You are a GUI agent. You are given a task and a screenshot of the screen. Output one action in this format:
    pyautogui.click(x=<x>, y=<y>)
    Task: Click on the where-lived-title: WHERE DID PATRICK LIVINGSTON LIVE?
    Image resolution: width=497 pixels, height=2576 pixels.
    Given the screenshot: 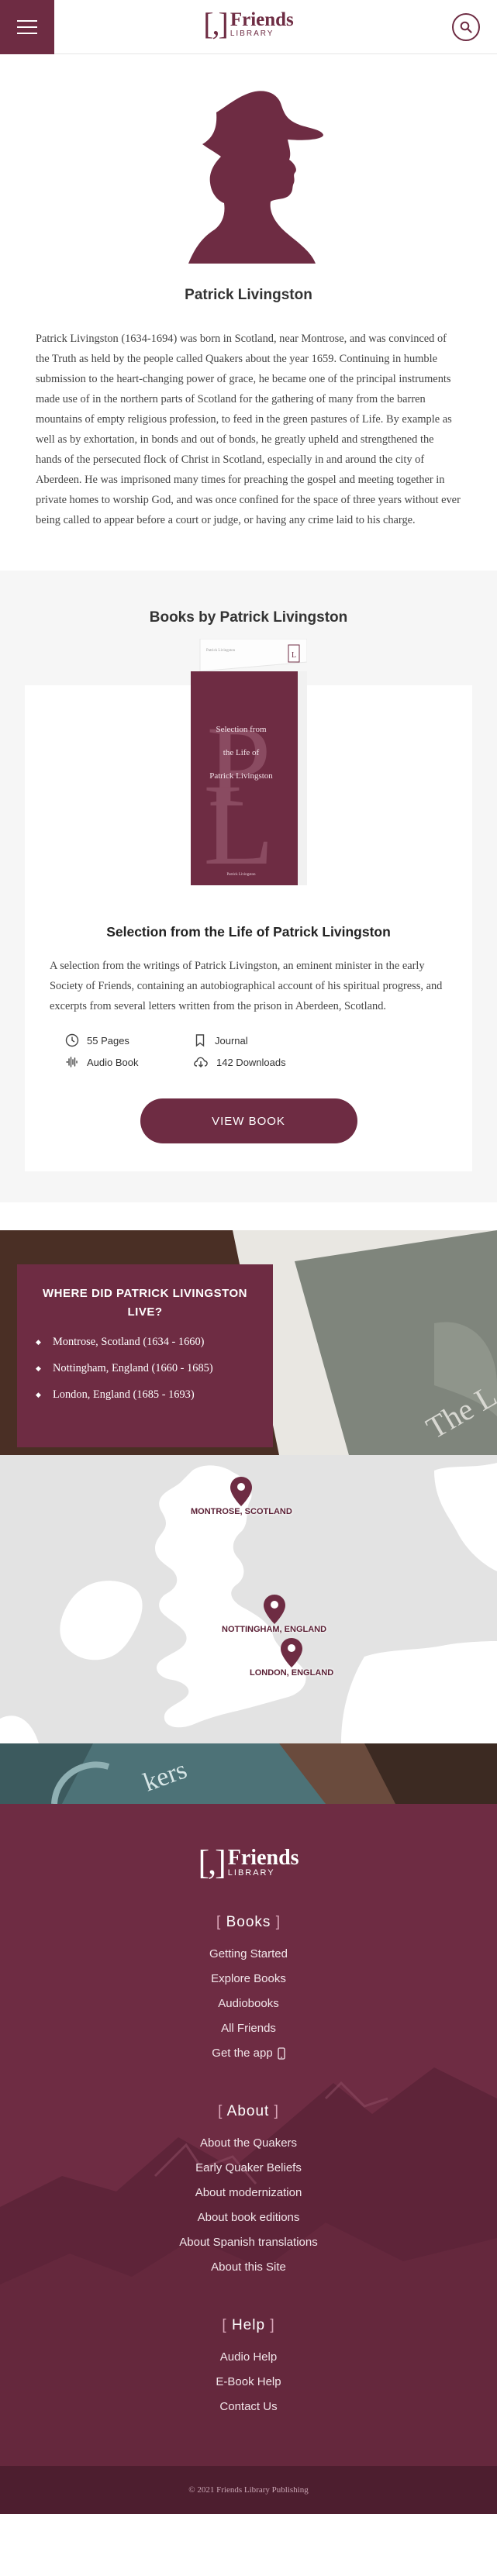 What is the action you would take?
    pyautogui.click(x=144, y=1303)
    